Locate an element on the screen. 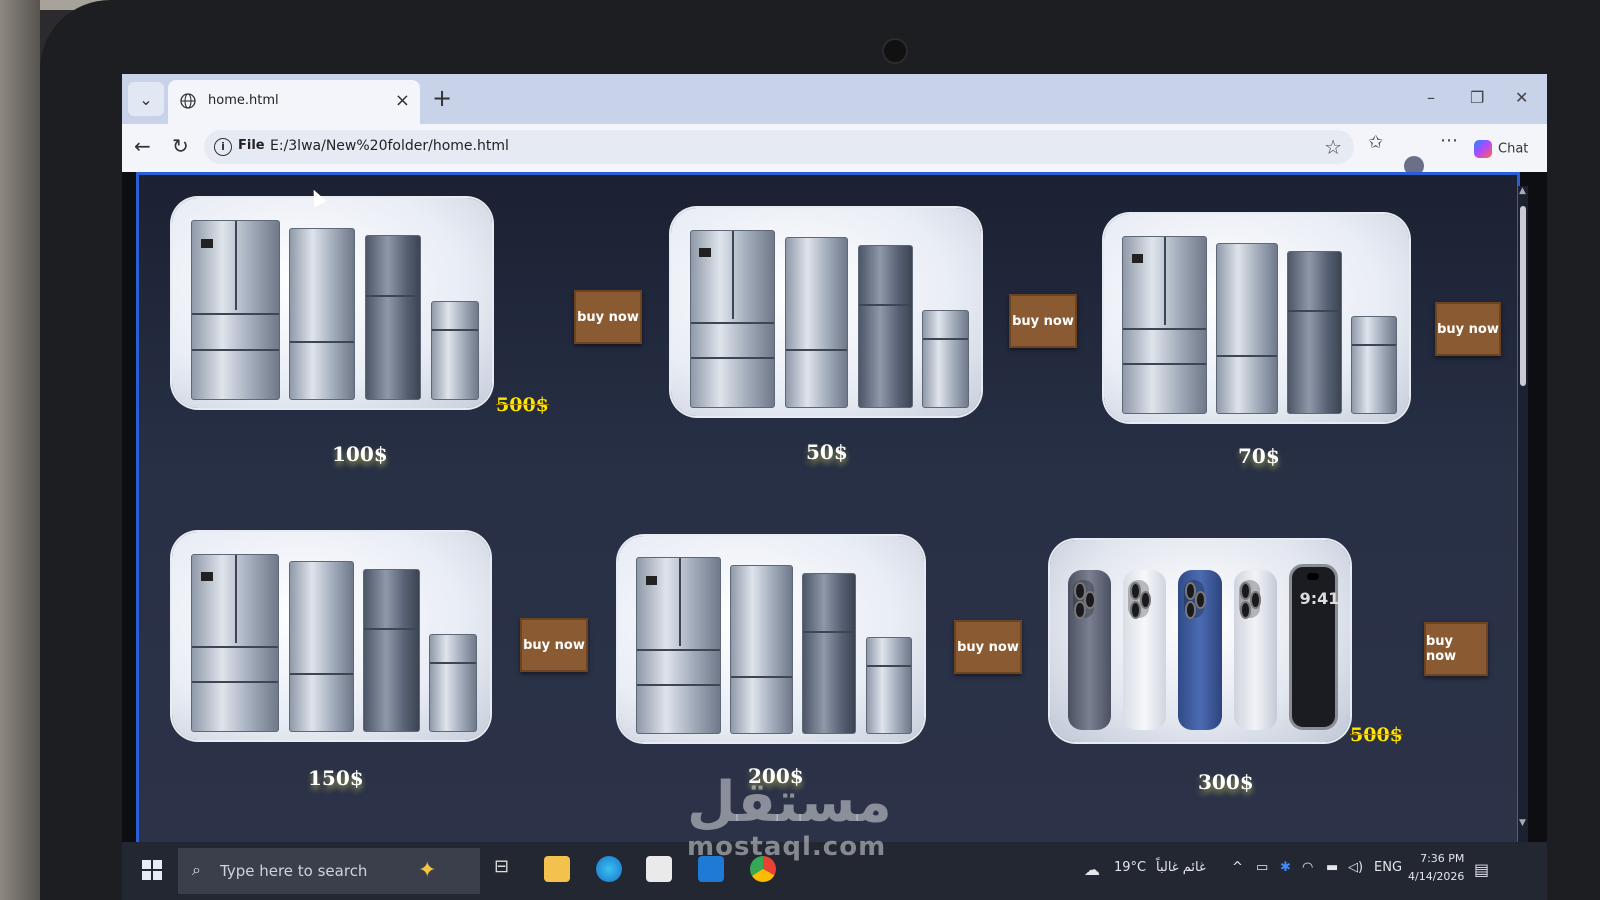  watermark-arabic: مستقل is located at coordinates (789, 802).